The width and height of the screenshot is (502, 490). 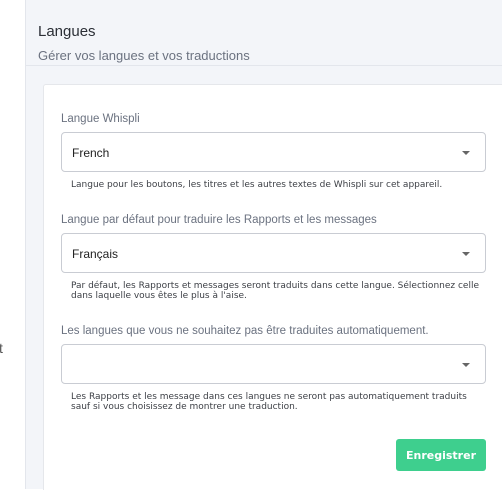 What do you see at coordinates (273, 364) in the screenshot?
I see `no-translate-languages-select` at bounding box center [273, 364].